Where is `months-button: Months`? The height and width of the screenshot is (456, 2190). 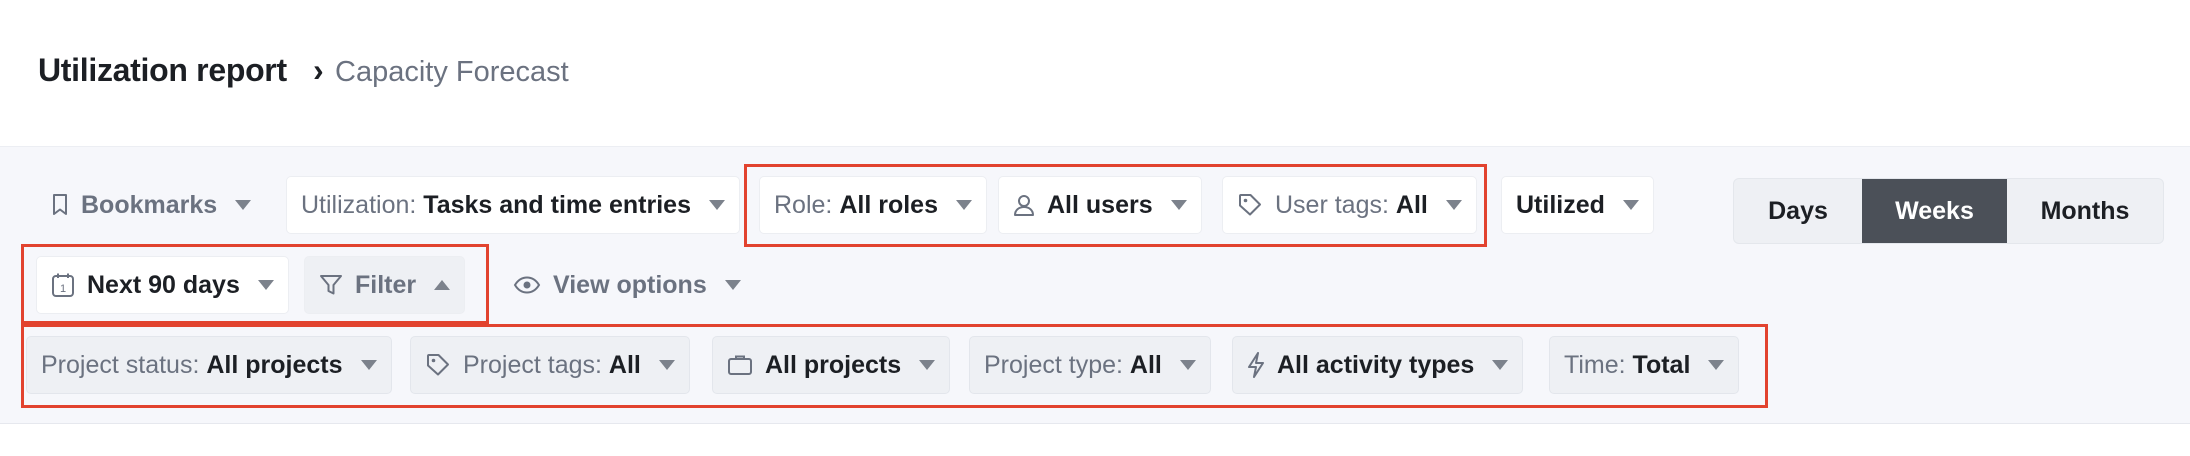
months-button: Months is located at coordinates (2085, 211).